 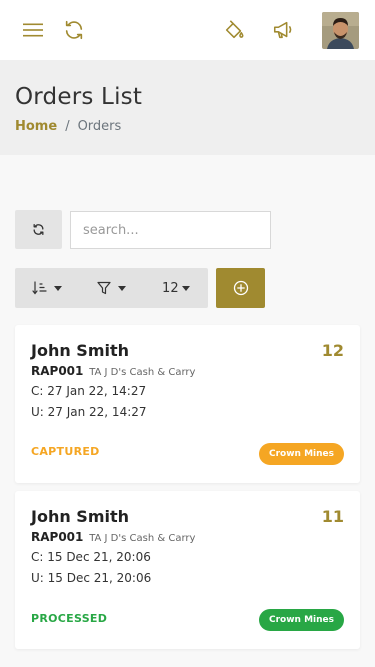 I want to click on breadcrumb-current: Orders, so click(x=99, y=126).